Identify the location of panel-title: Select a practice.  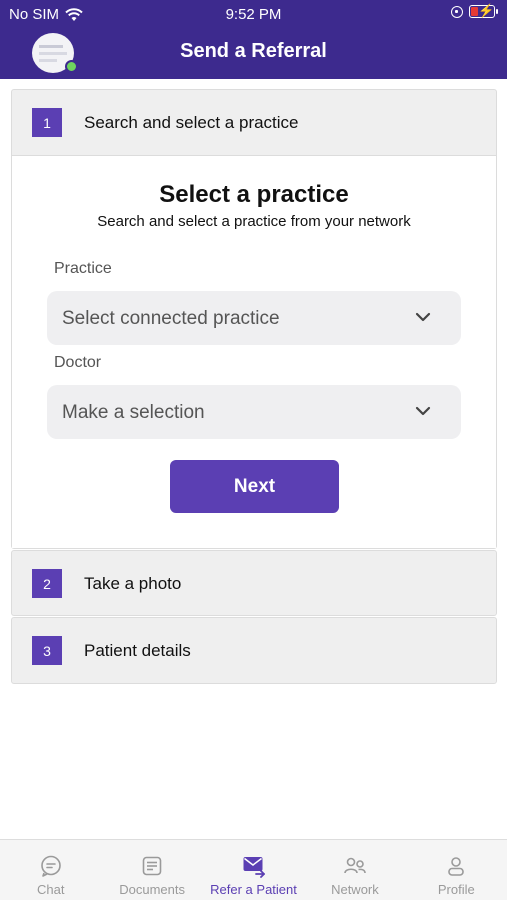
(254, 194).